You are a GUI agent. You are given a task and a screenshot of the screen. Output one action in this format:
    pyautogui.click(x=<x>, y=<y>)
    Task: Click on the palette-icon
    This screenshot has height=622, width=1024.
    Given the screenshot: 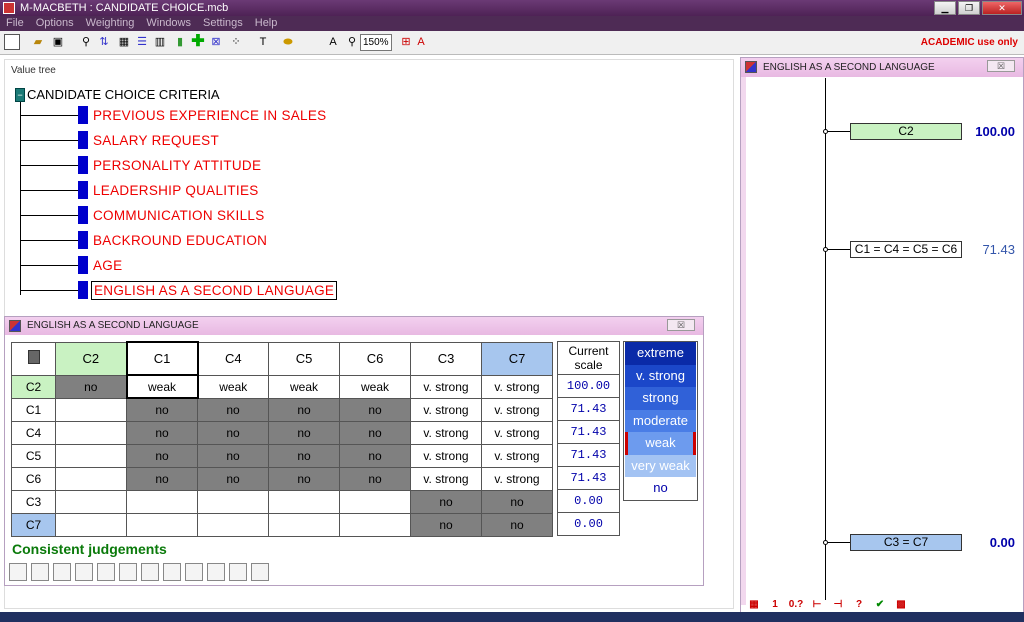 What is the action you would take?
    pyautogui.click(x=260, y=572)
    